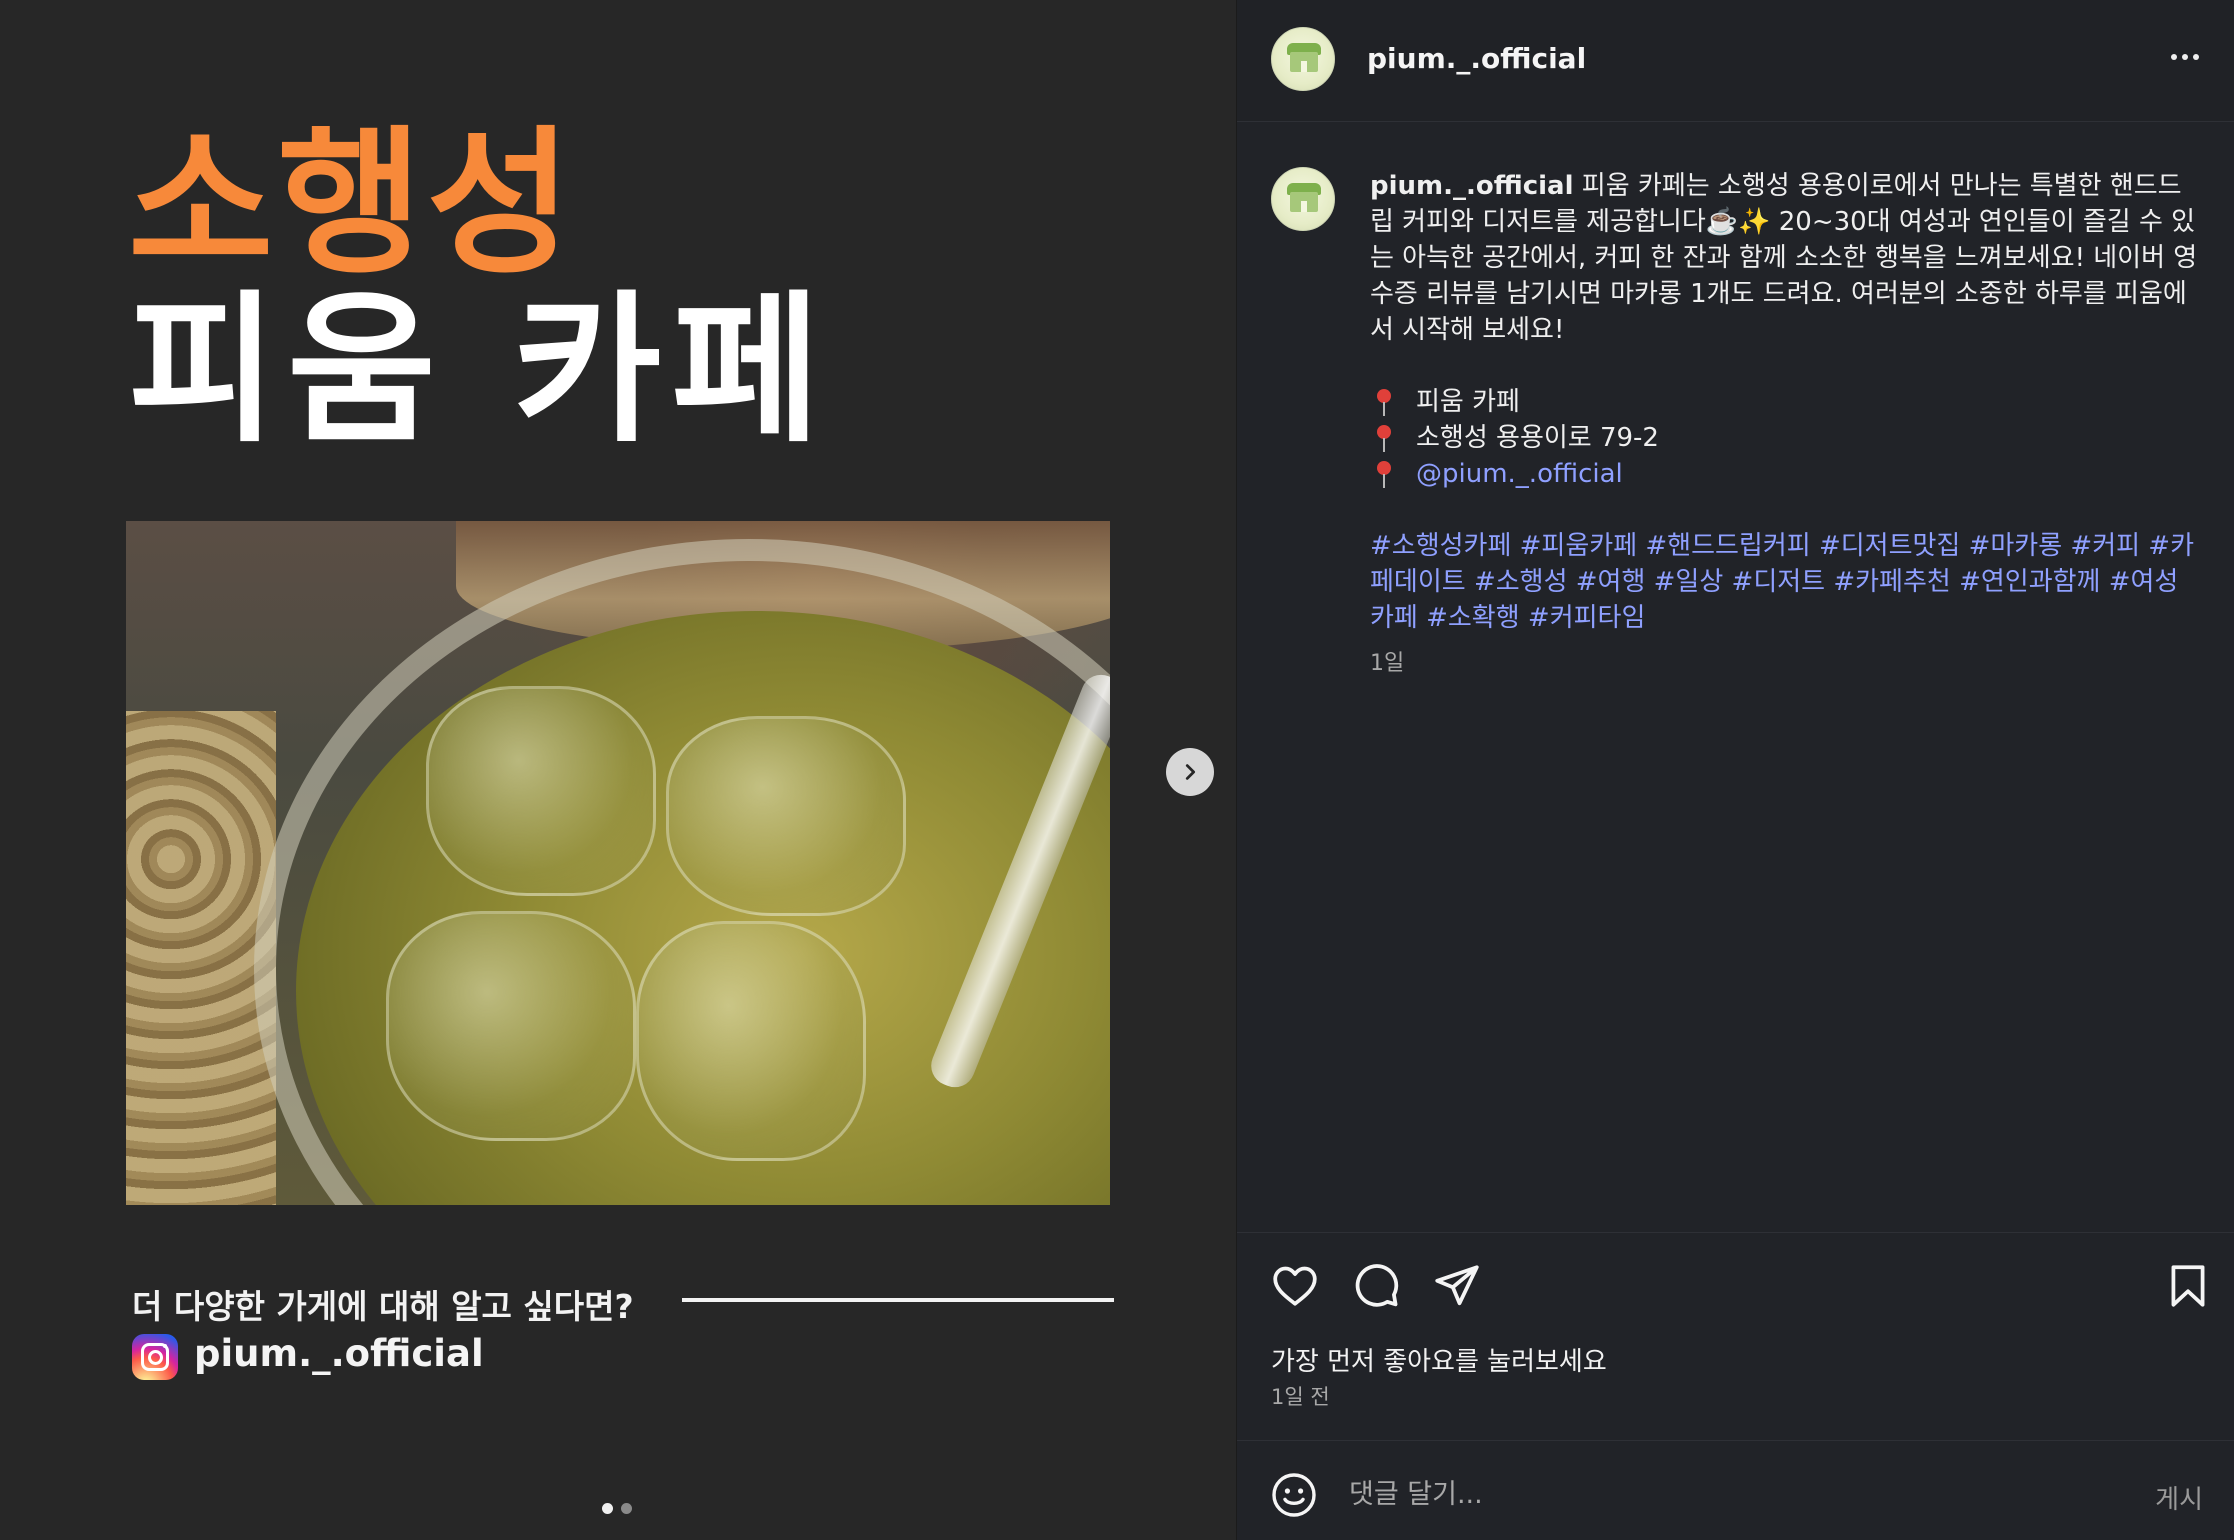  I want to click on send-icon, so click(1457, 1285).